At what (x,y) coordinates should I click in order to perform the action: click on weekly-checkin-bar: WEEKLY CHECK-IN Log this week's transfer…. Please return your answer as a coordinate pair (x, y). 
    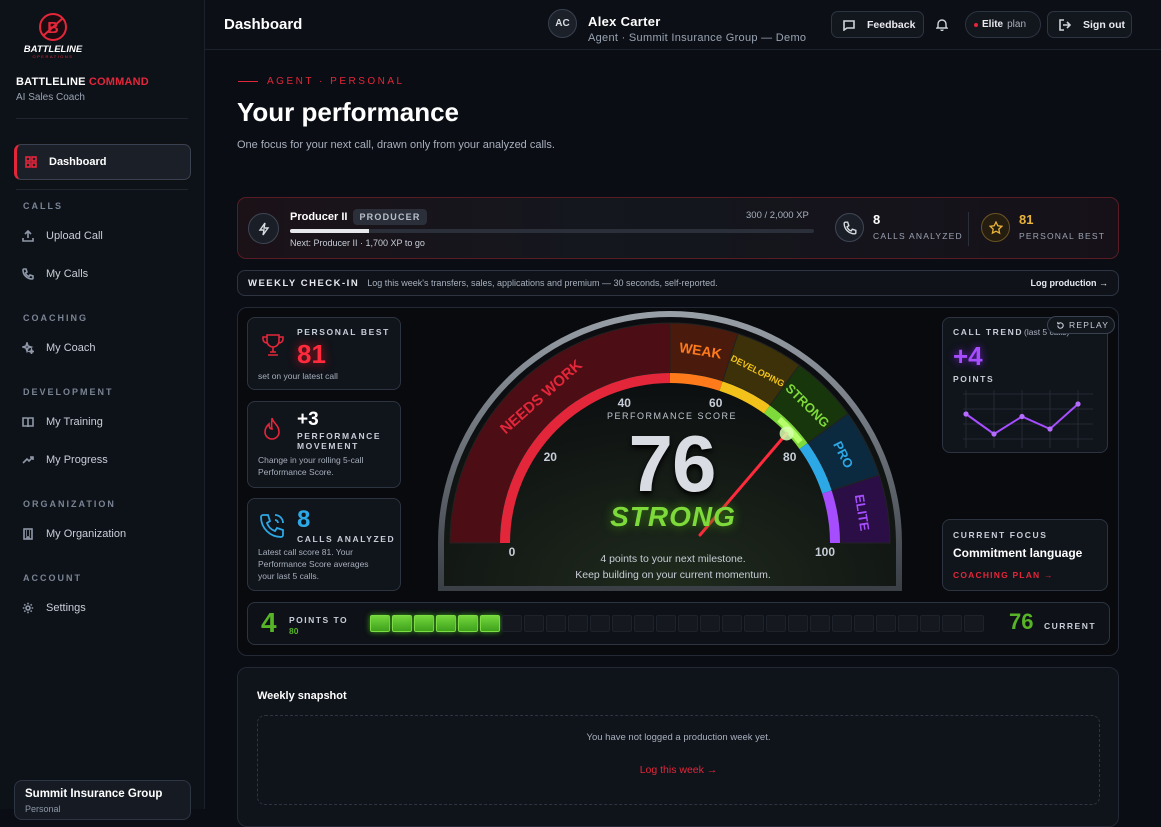
    Looking at the image, I should click on (678, 283).